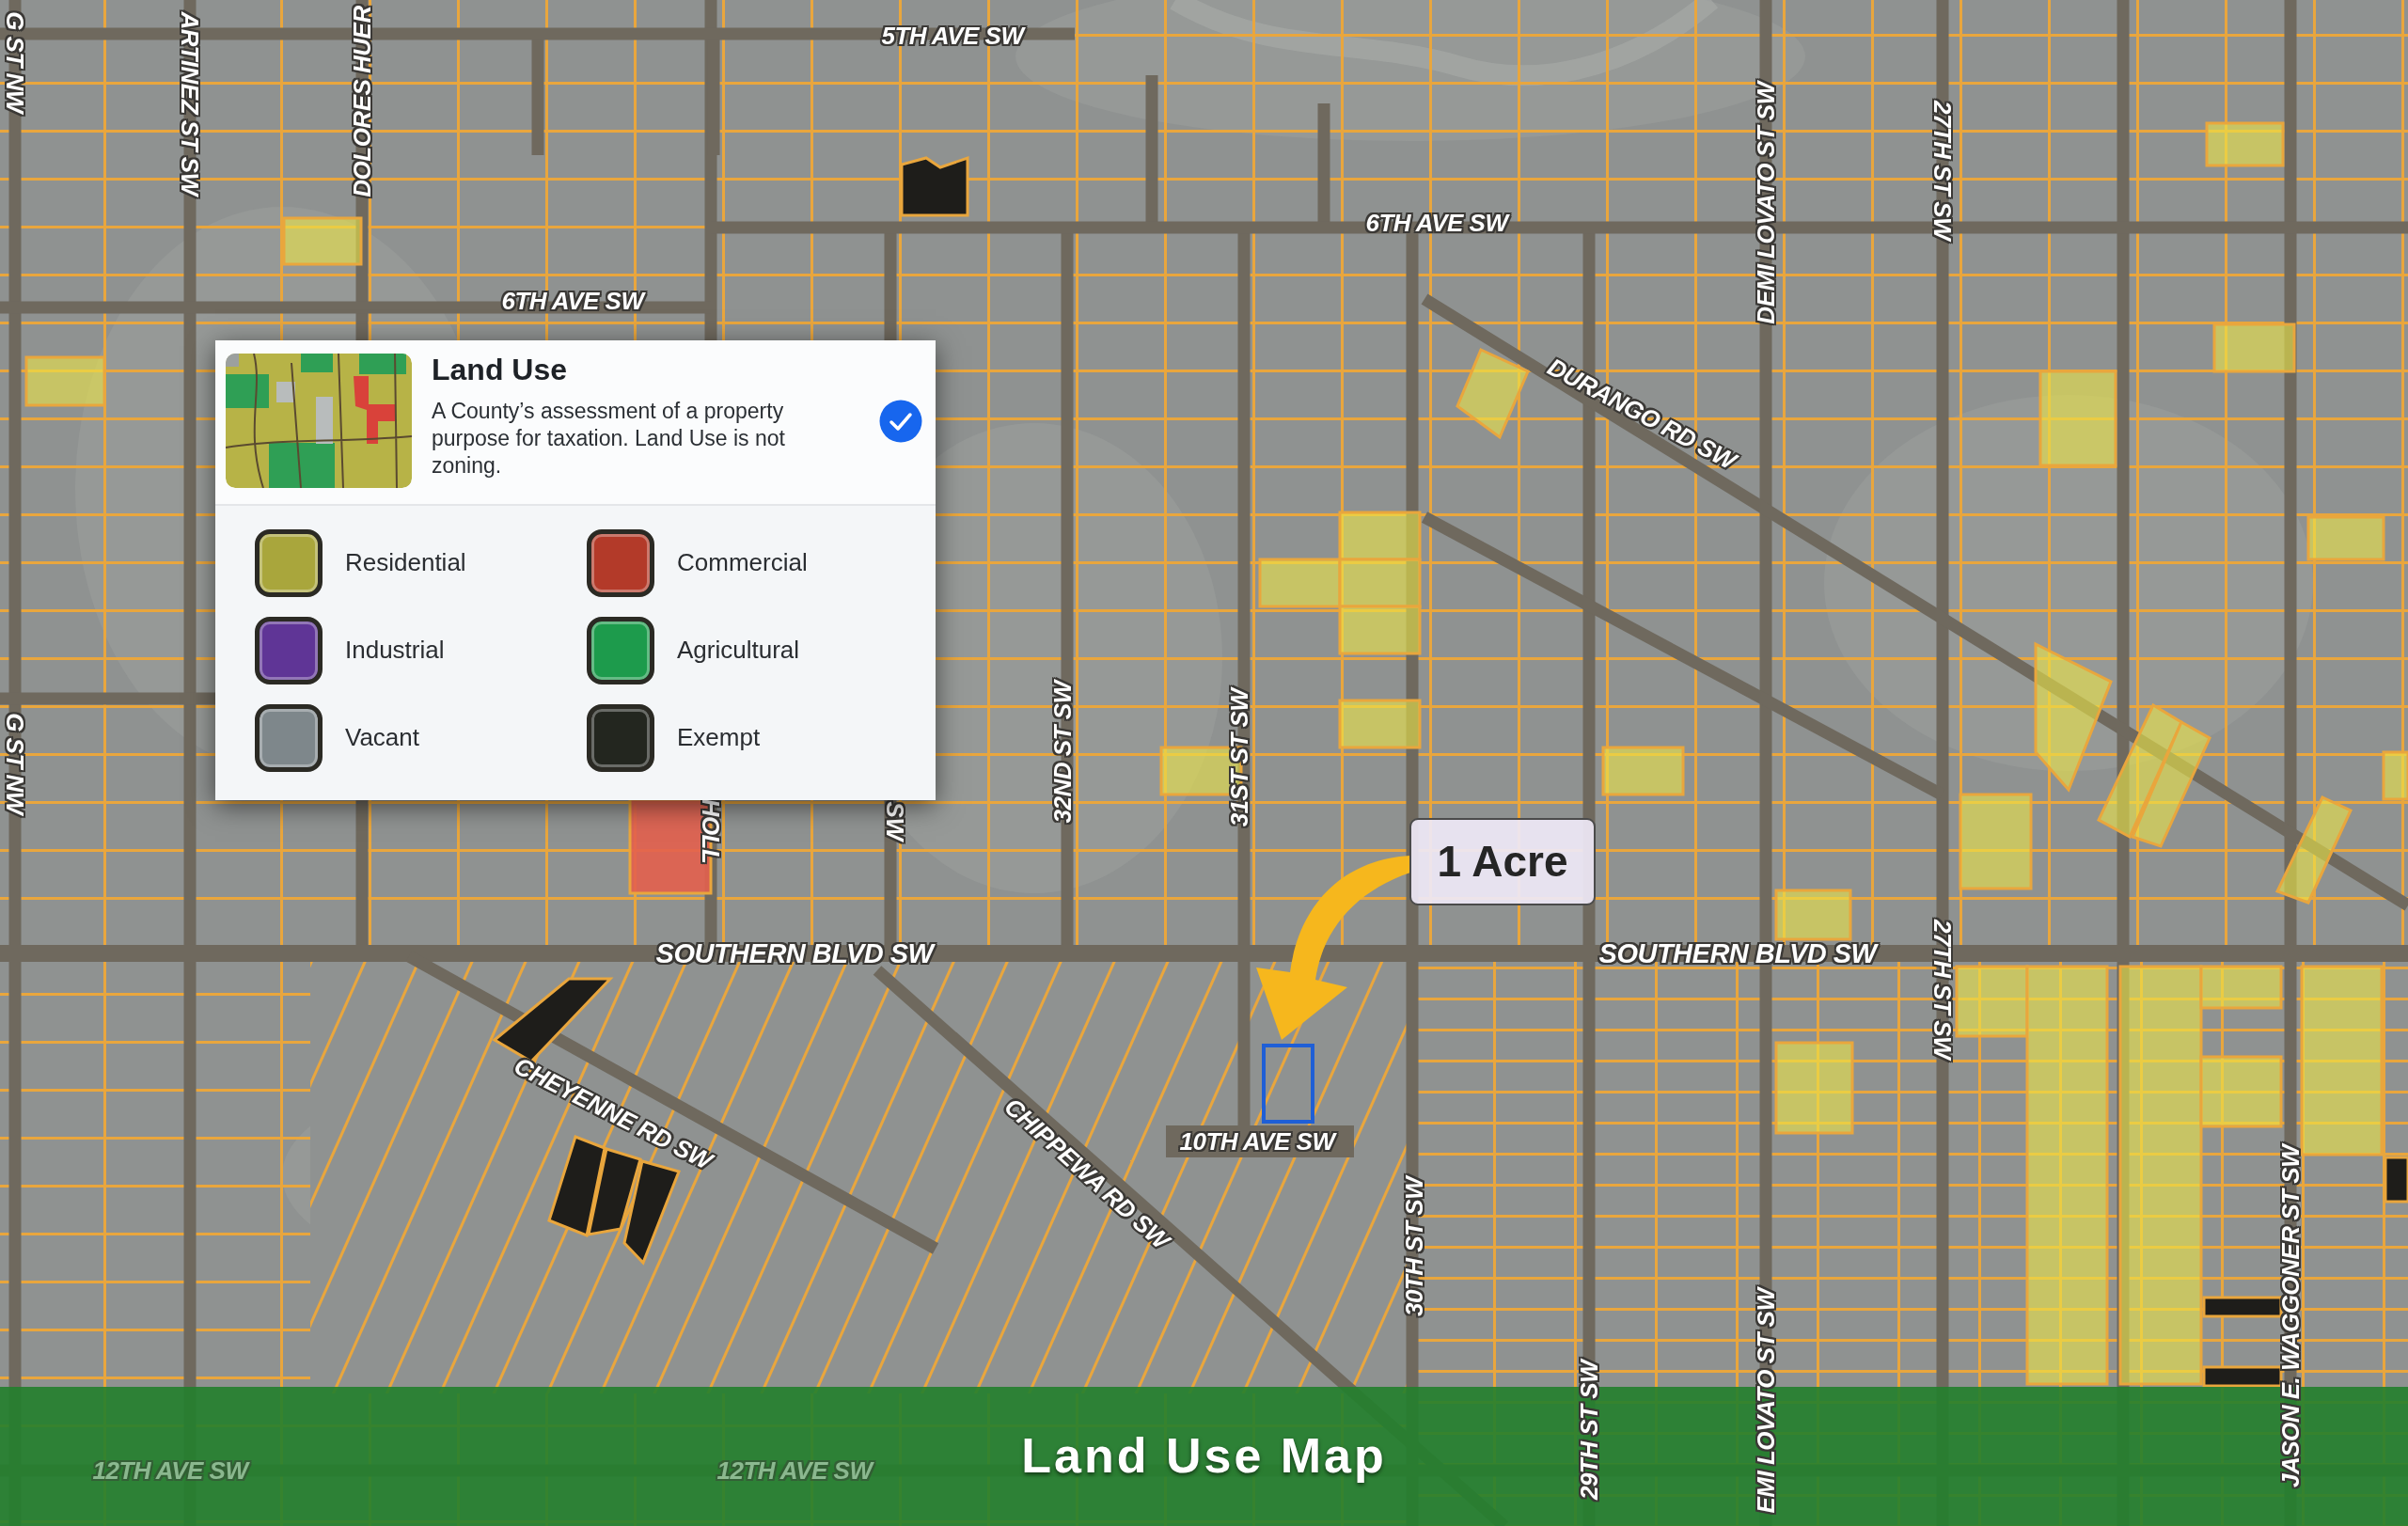 This screenshot has width=2408, height=1526. I want to click on street-label: HOLL, so click(711, 831).